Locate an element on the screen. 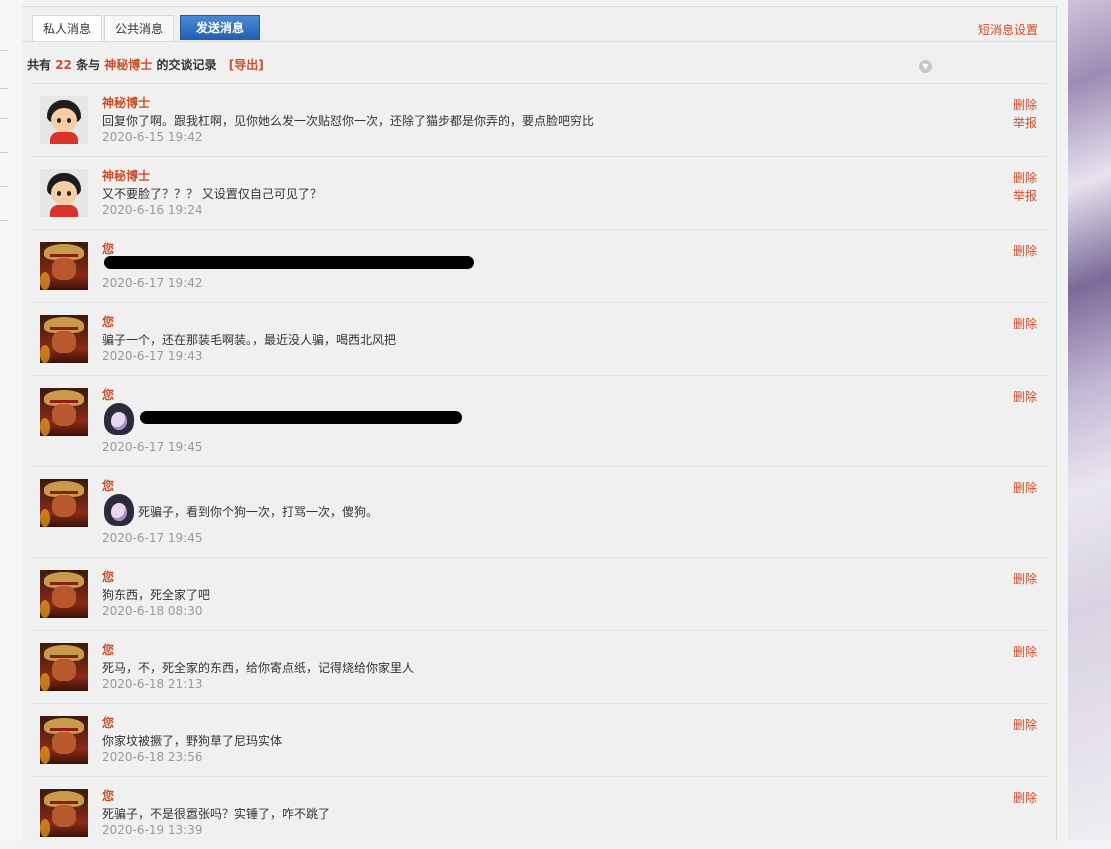 This screenshot has width=1111, height=849. message-time: 2020-6-18 08:30 is located at coordinates (152, 611).